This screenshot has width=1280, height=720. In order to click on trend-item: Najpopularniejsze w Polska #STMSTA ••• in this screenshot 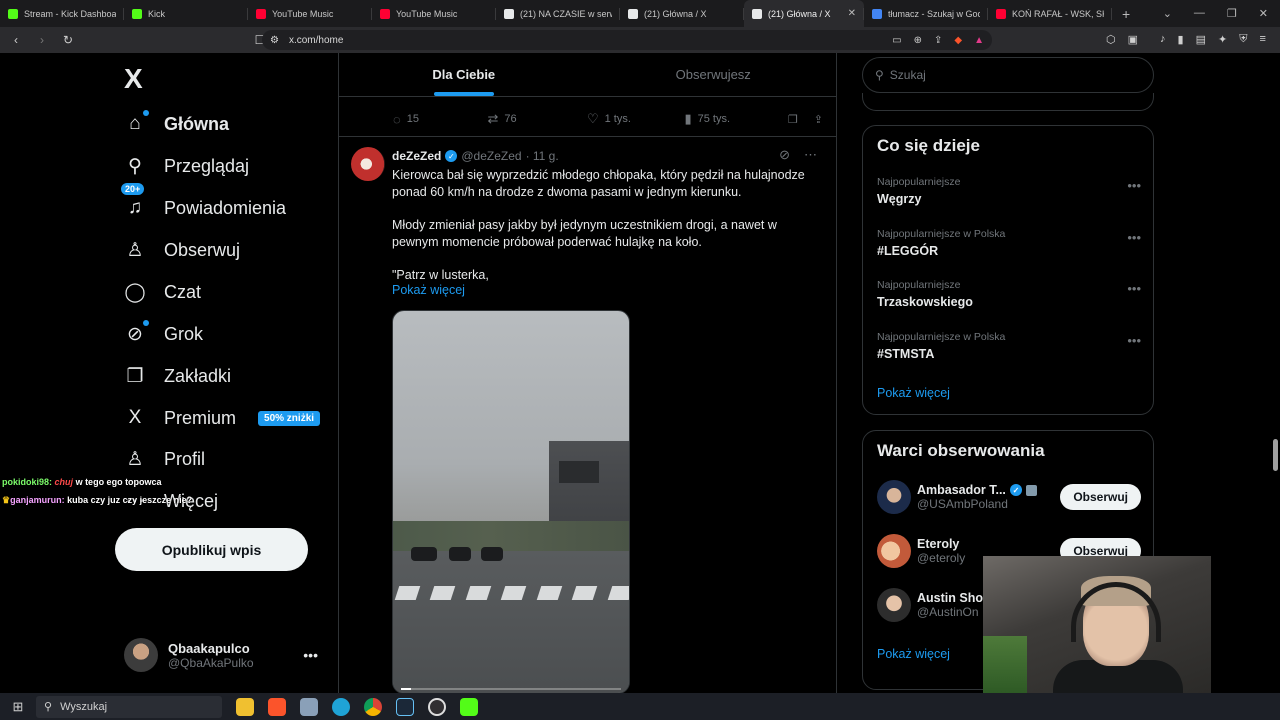, I will do `click(1009, 346)`.